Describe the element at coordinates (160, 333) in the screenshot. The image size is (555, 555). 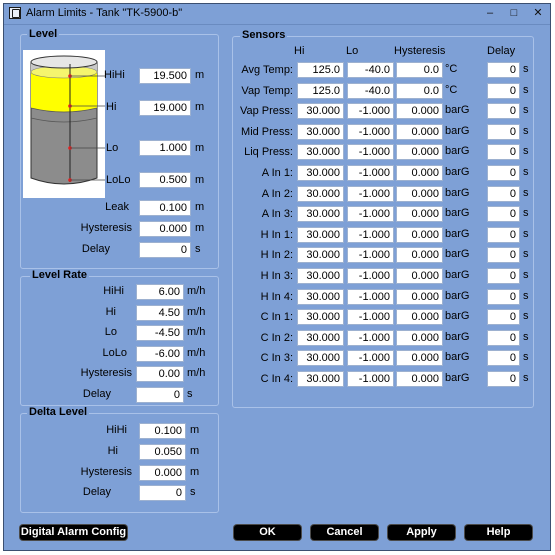
I see `rate-lo-field: -4.50` at that location.